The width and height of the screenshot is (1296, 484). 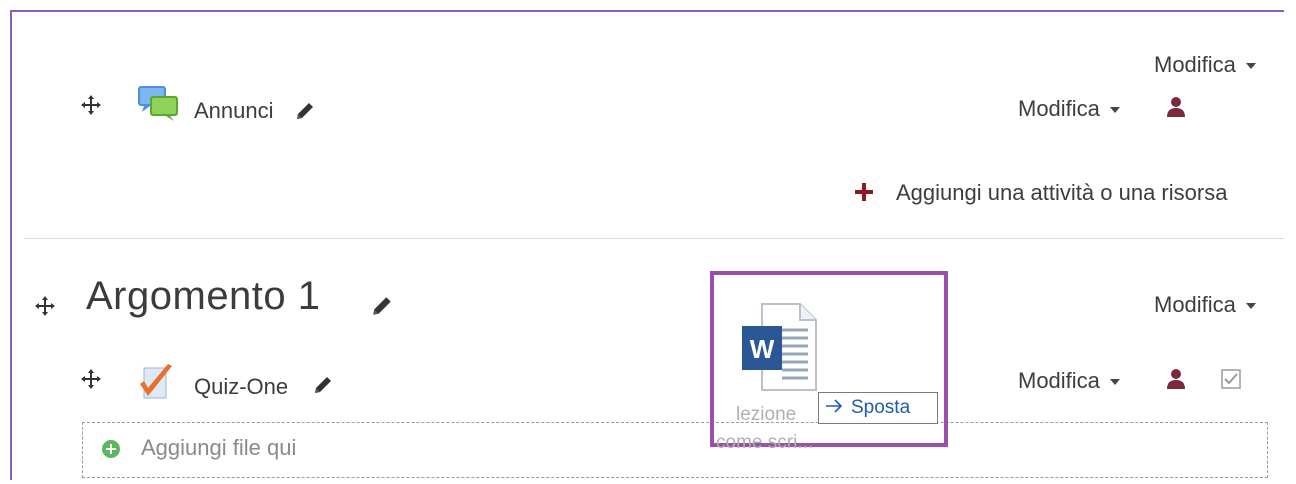 What do you see at coordinates (1061, 193) in the screenshot?
I see `add-activity-link: Aggiungi una attività o una risorsa` at bounding box center [1061, 193].